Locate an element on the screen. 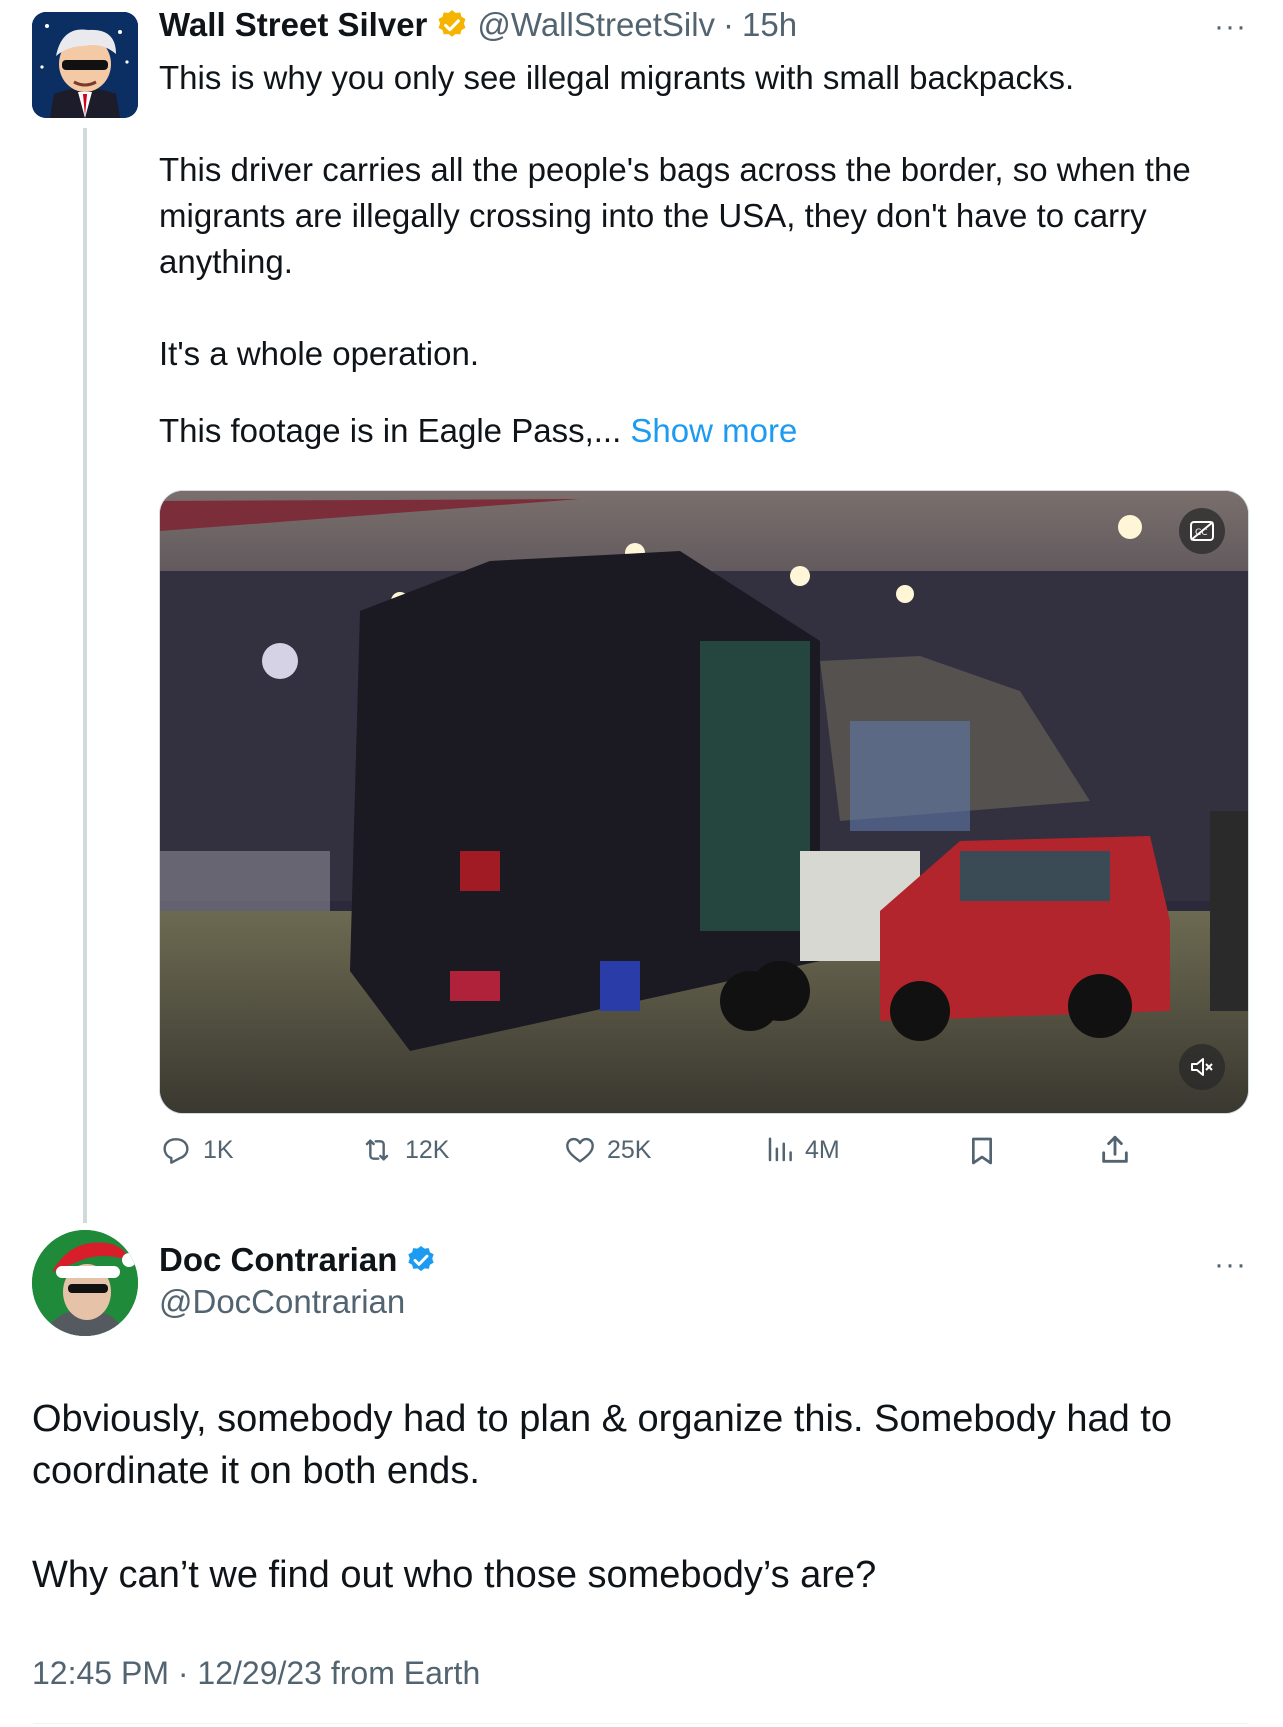  show-more-link: Show more is located at coordinates (713, 430).